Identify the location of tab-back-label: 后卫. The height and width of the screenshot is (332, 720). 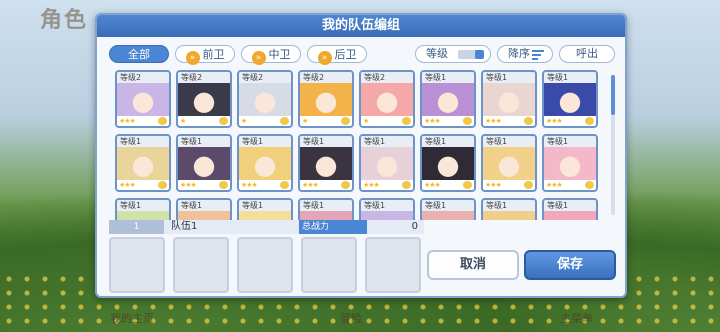
(345, 54).